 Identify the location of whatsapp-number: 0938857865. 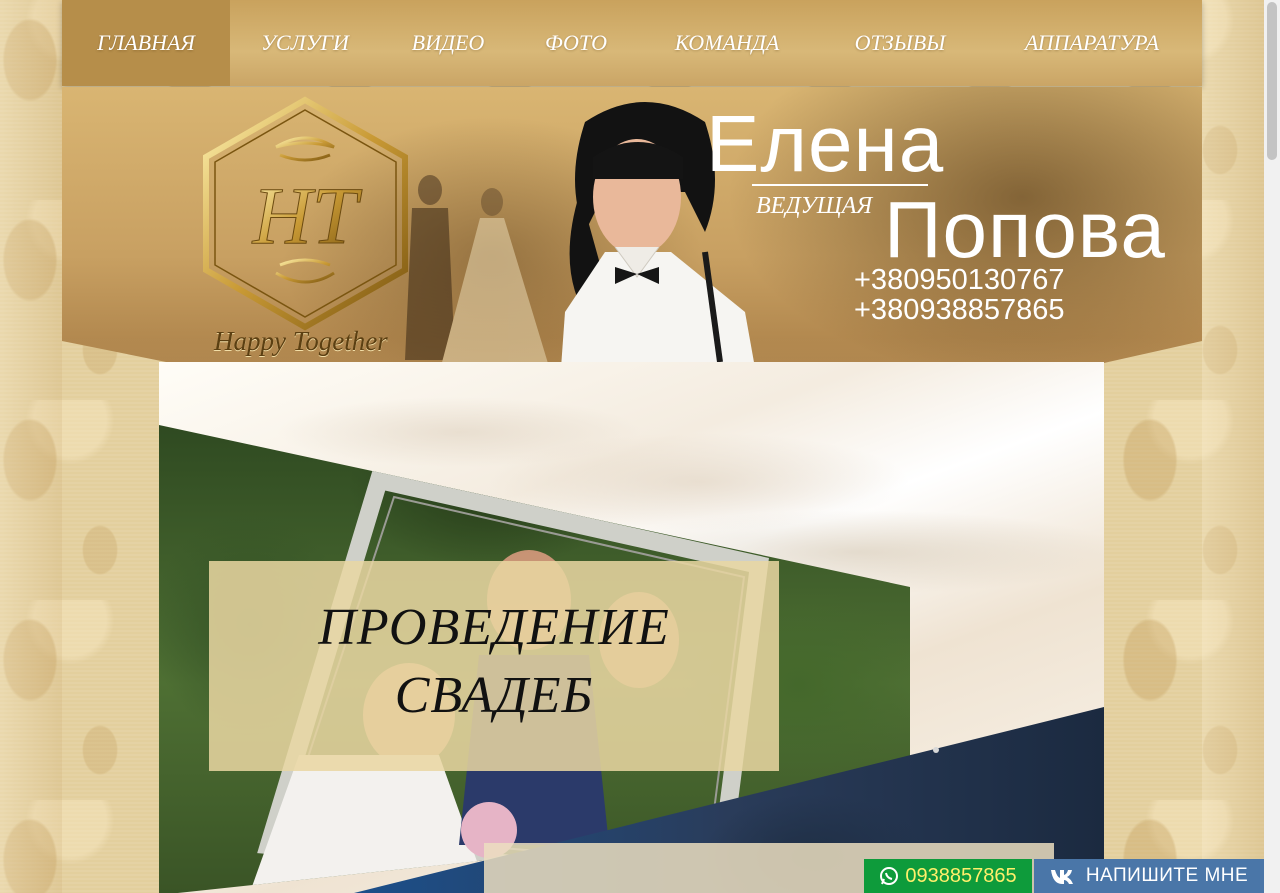
(961, 875).